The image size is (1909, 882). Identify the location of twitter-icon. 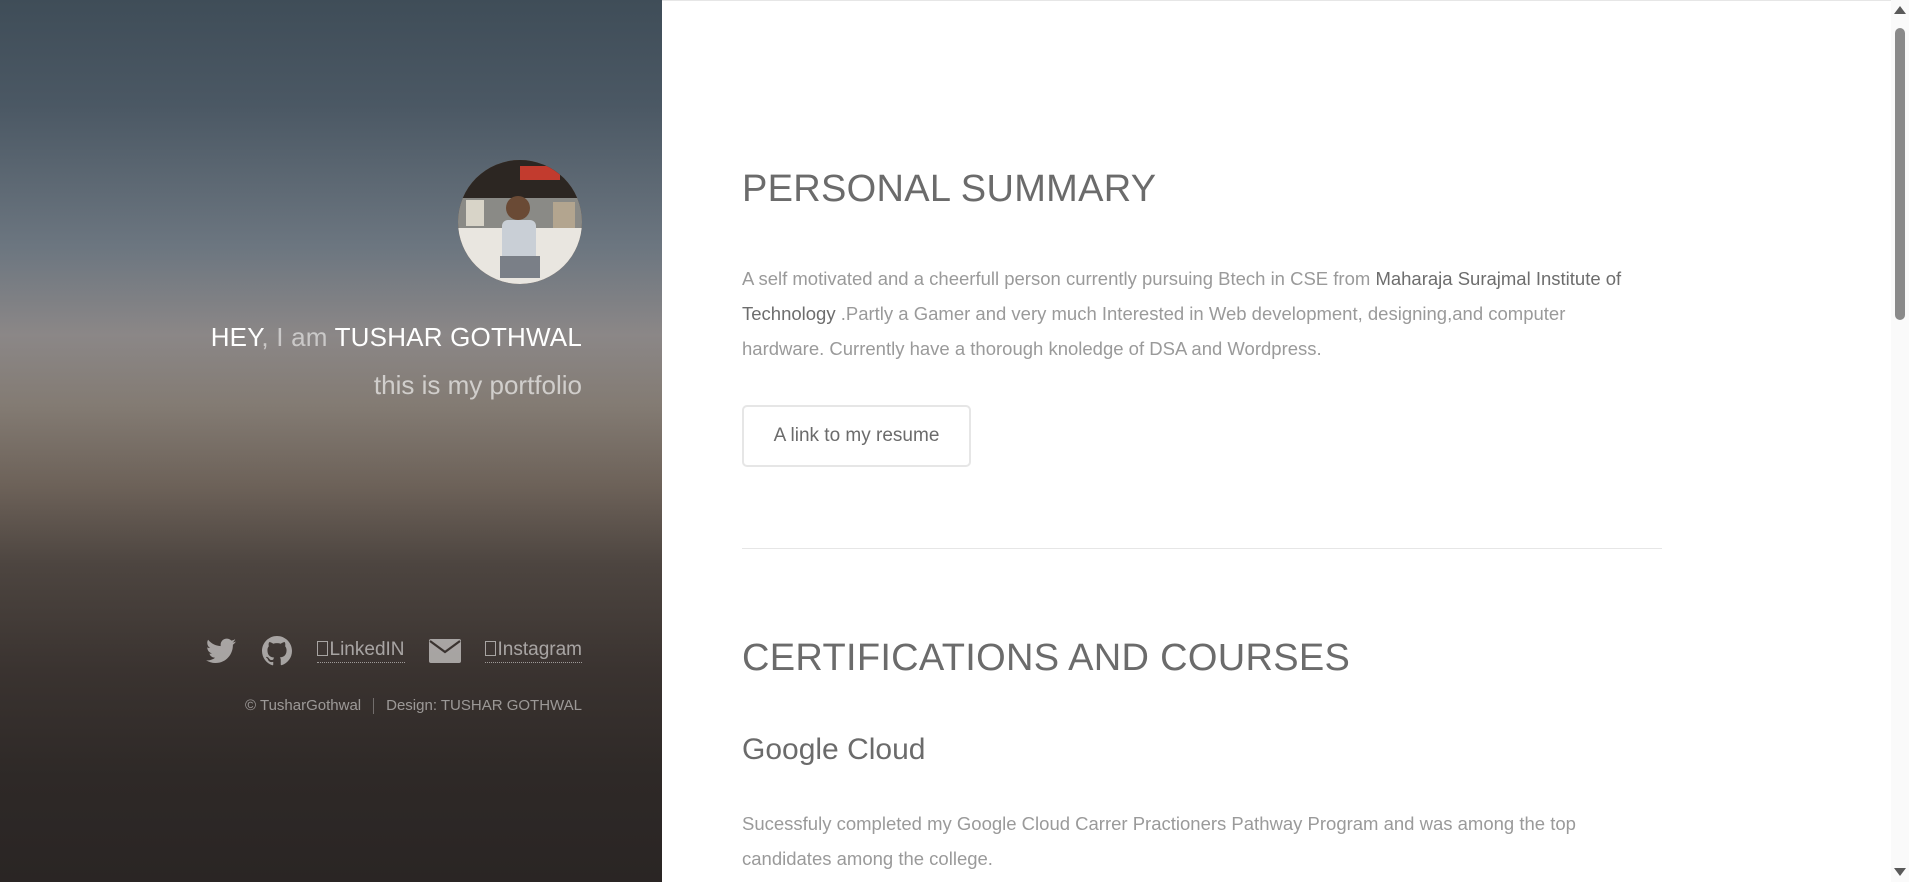
(221, 651).